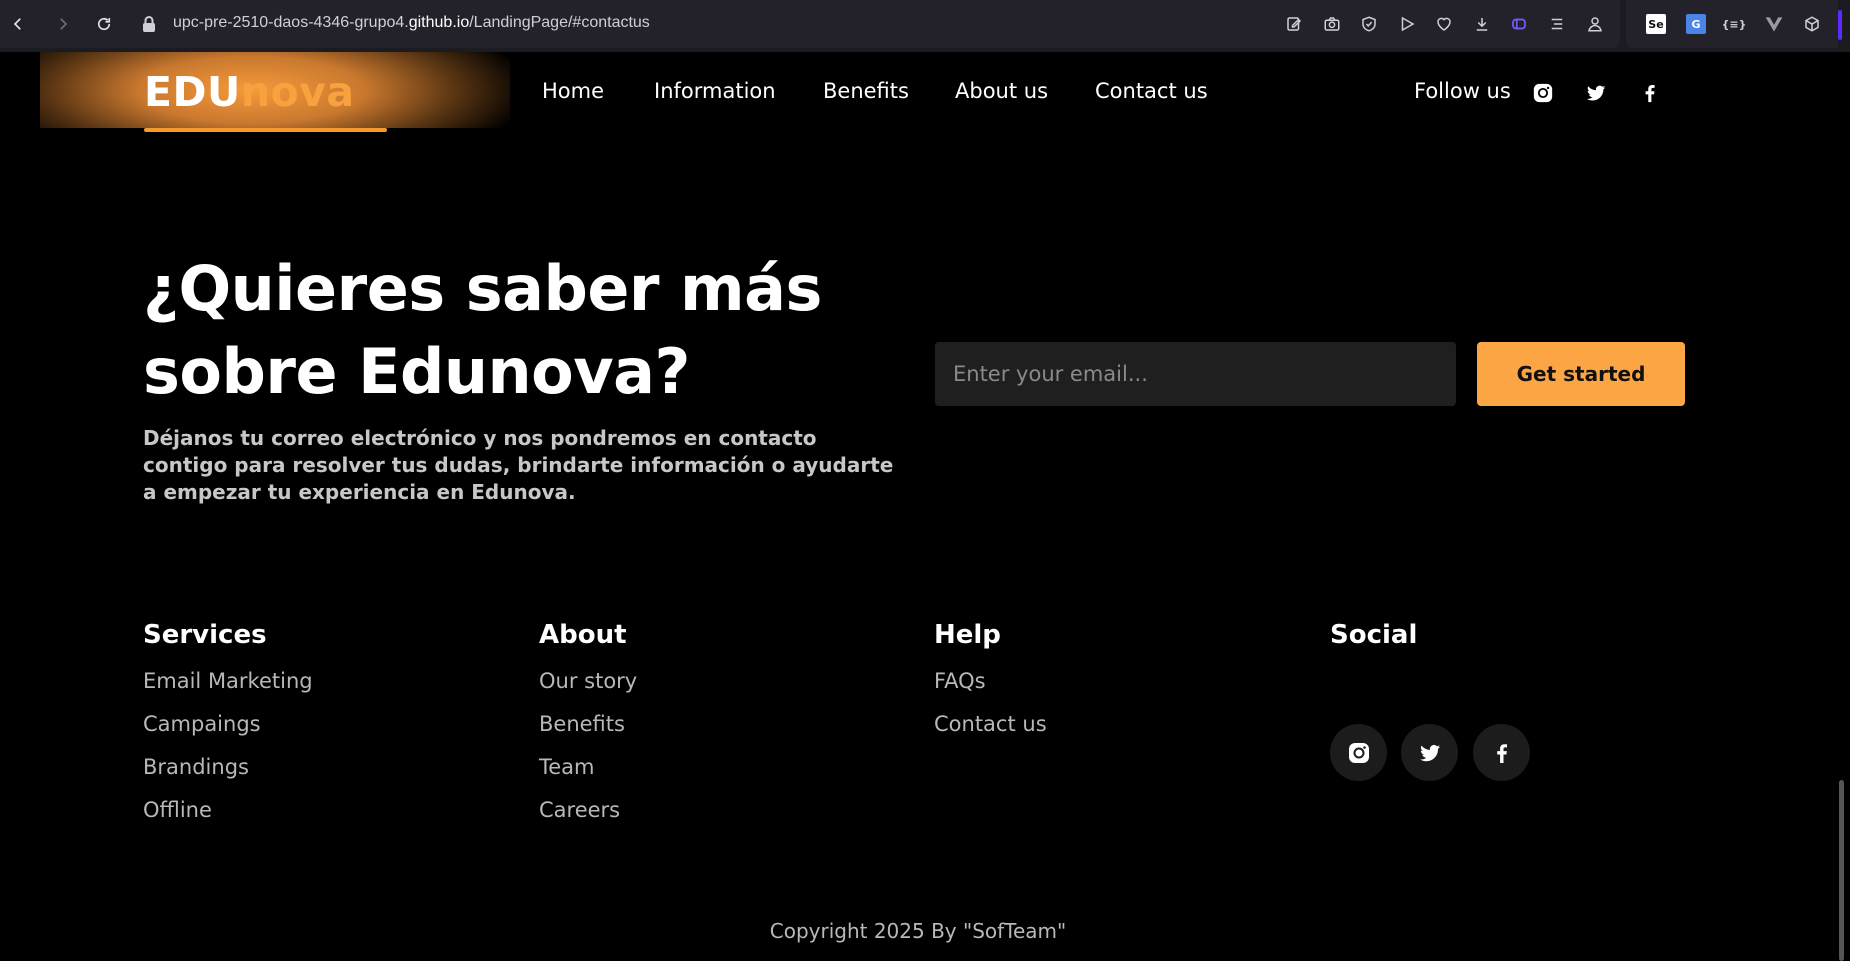 The height and width of the screenshot is (961, 1850). What do you see at coordinates (715, 91) in the screenshot?
I see `nav-information: Information` at bounding box center [715, 91].